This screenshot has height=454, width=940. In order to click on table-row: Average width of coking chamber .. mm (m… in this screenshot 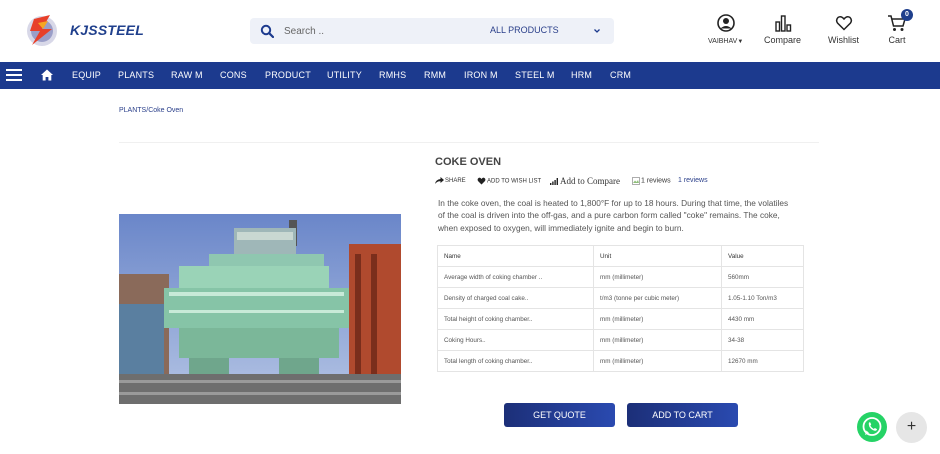, I will do `click(620, 277)`.